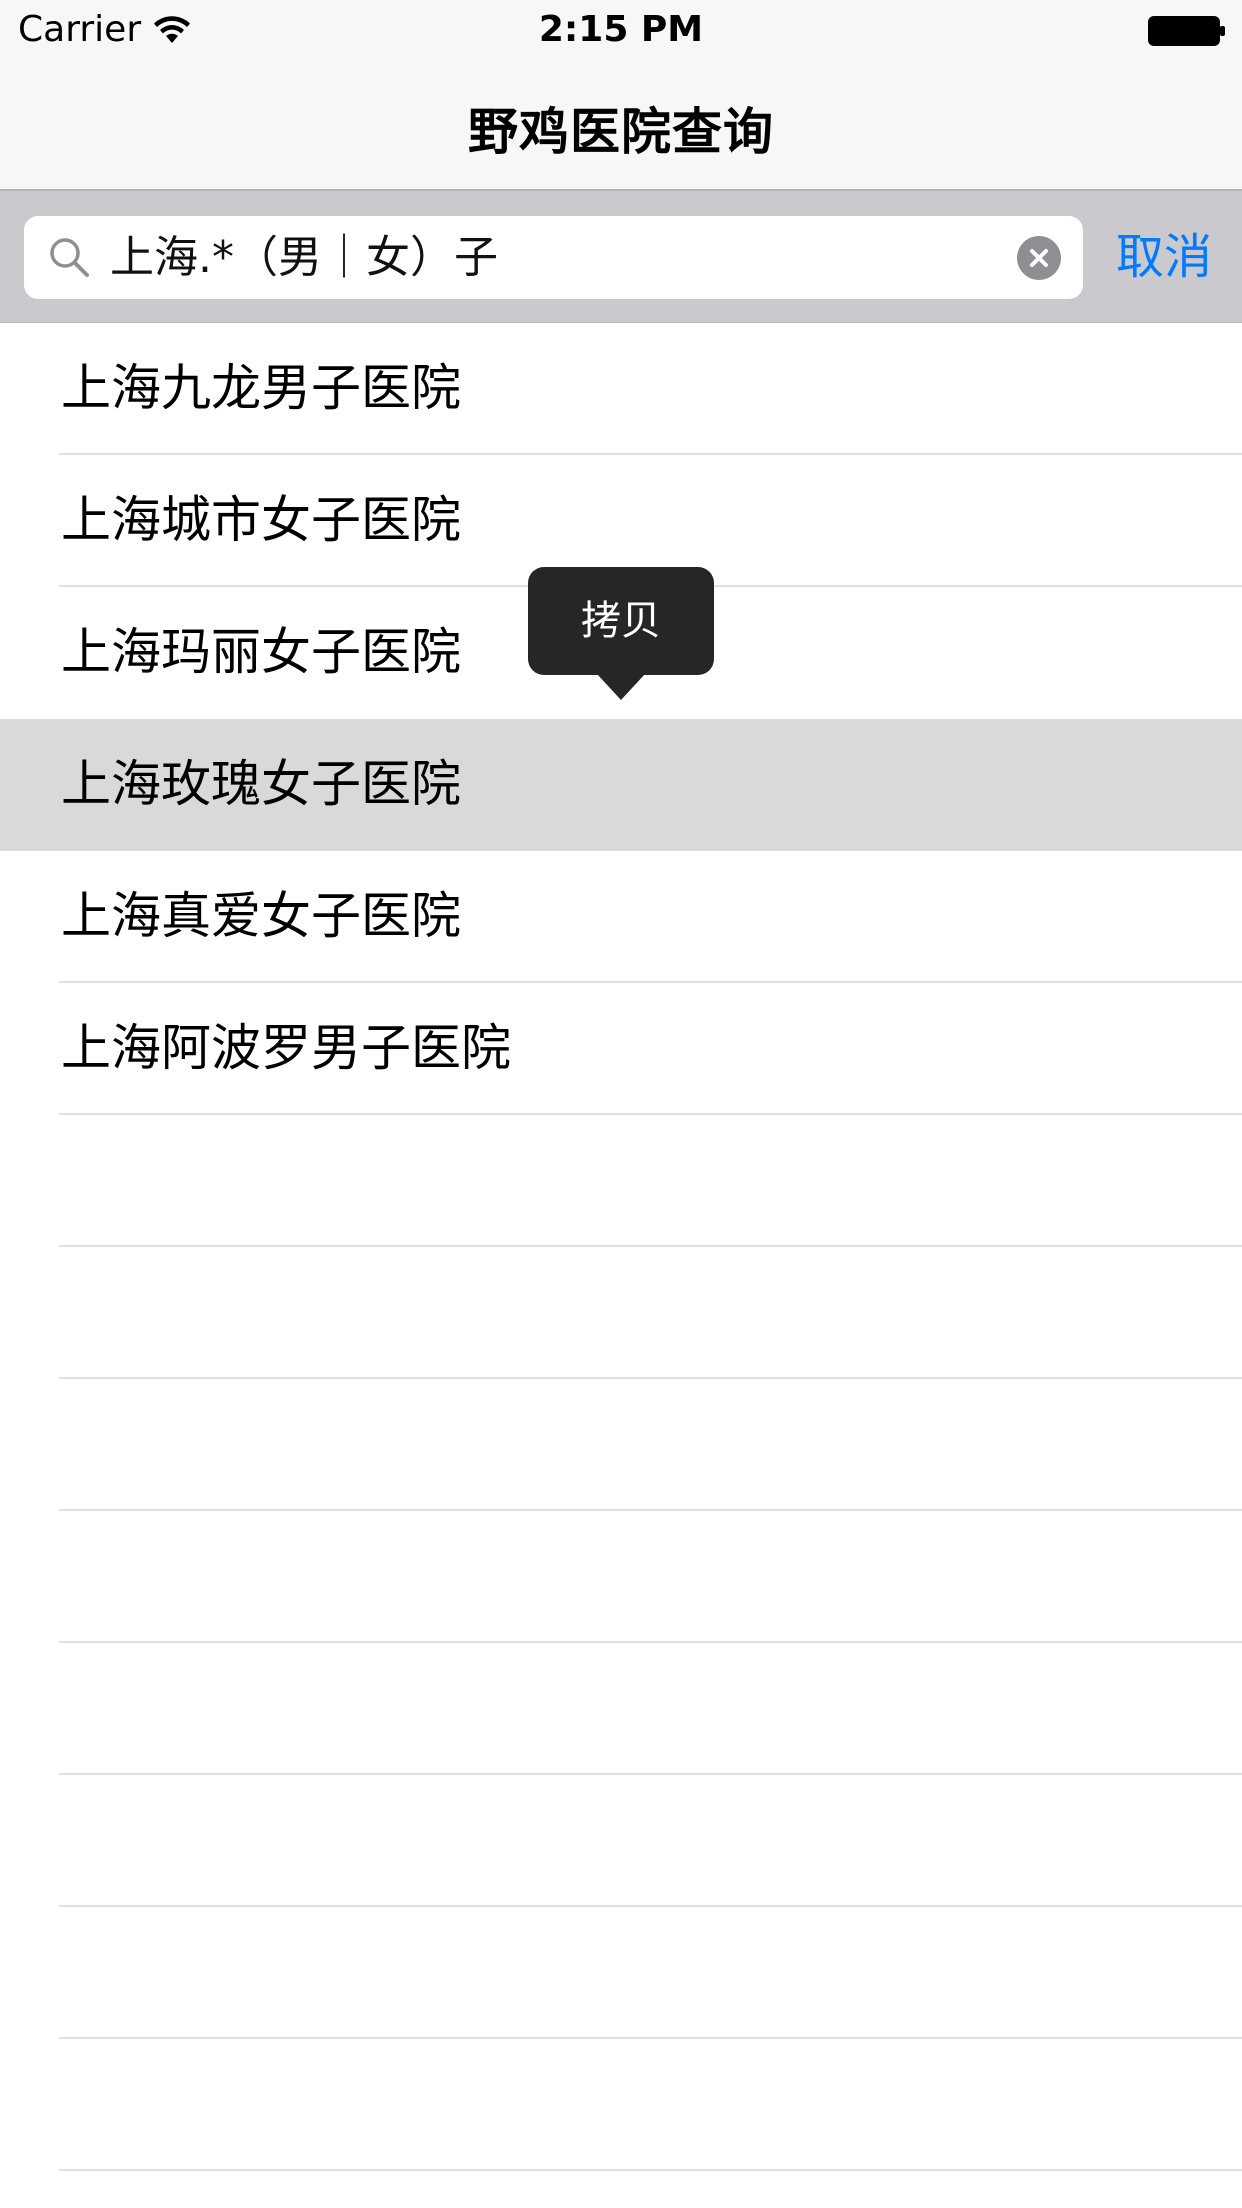 Image resolution: width=1242 pixels, height=2208 pixels. I want to click on battery-icon, so click(1186, 31).